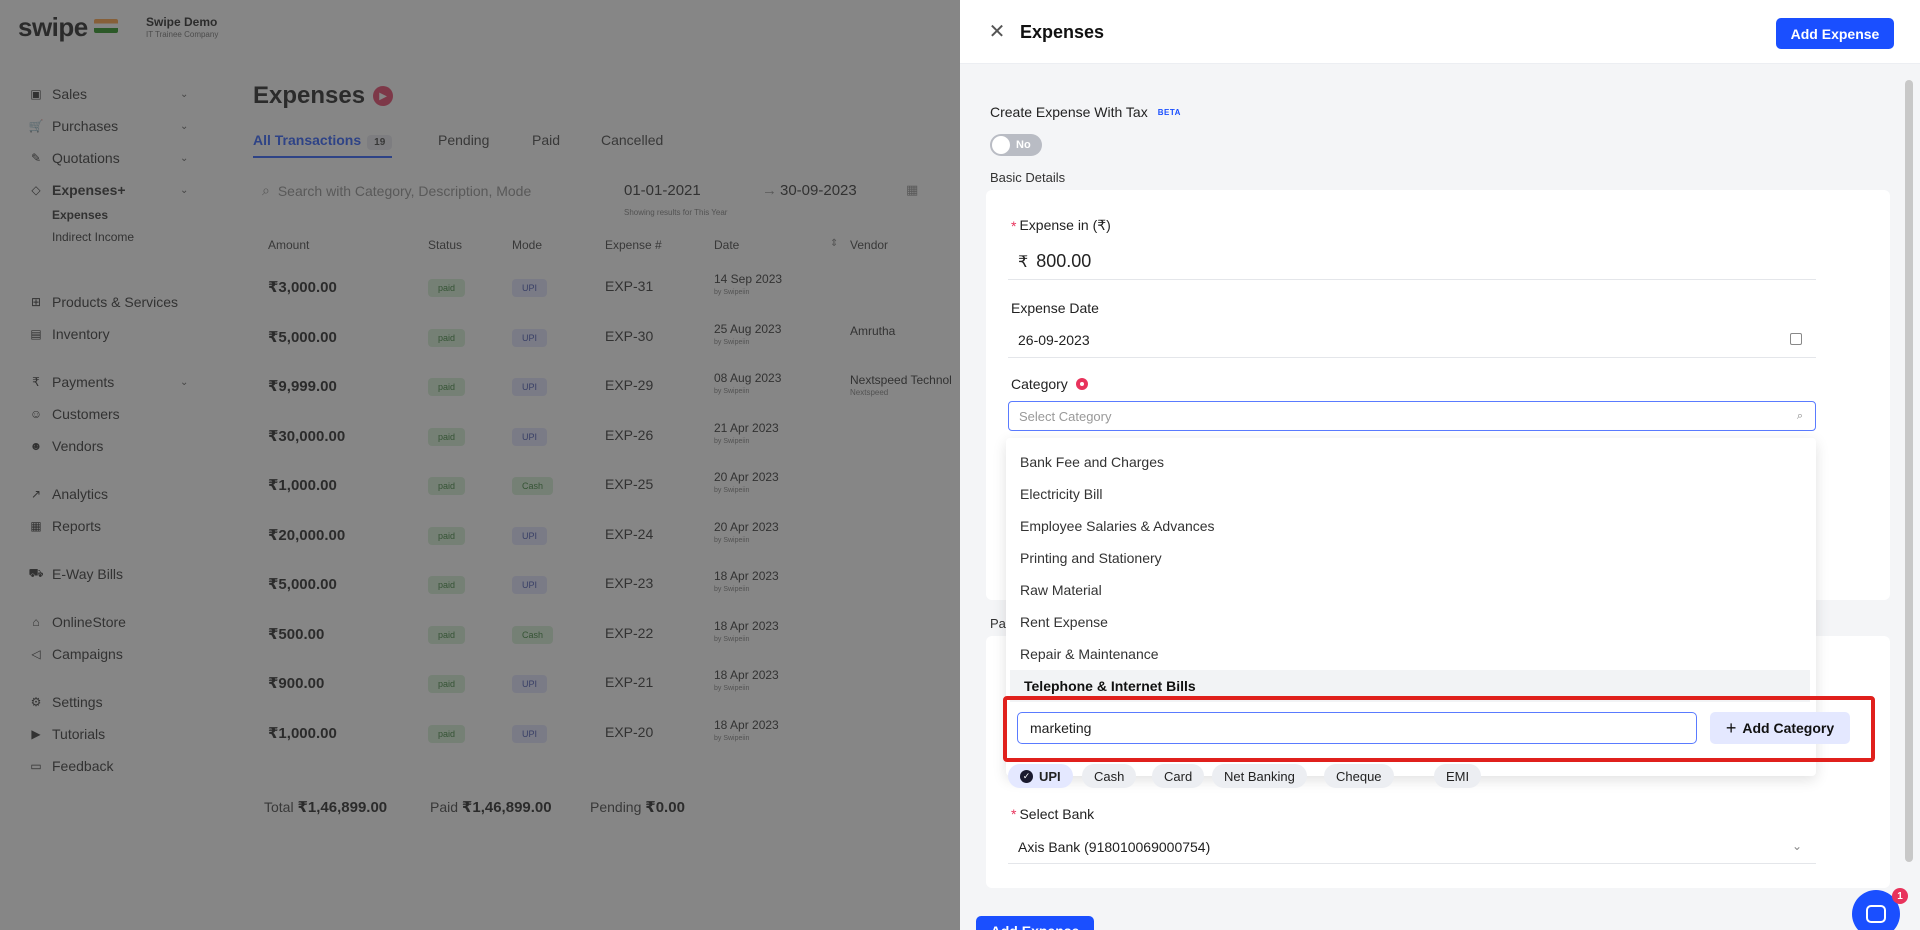 The height and width of the screenshot is (930, 1920). I want to click on expense-date-value: 26-09-2023, so click(1054, 339).